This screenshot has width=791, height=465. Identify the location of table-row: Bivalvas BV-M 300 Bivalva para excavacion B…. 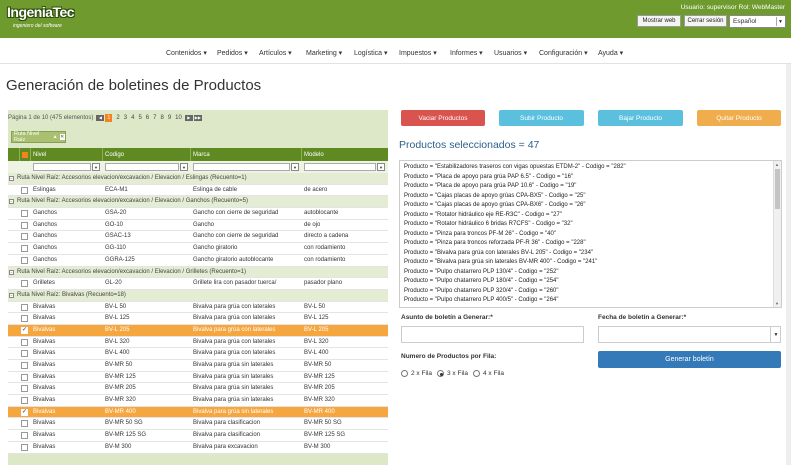
(198, 447).